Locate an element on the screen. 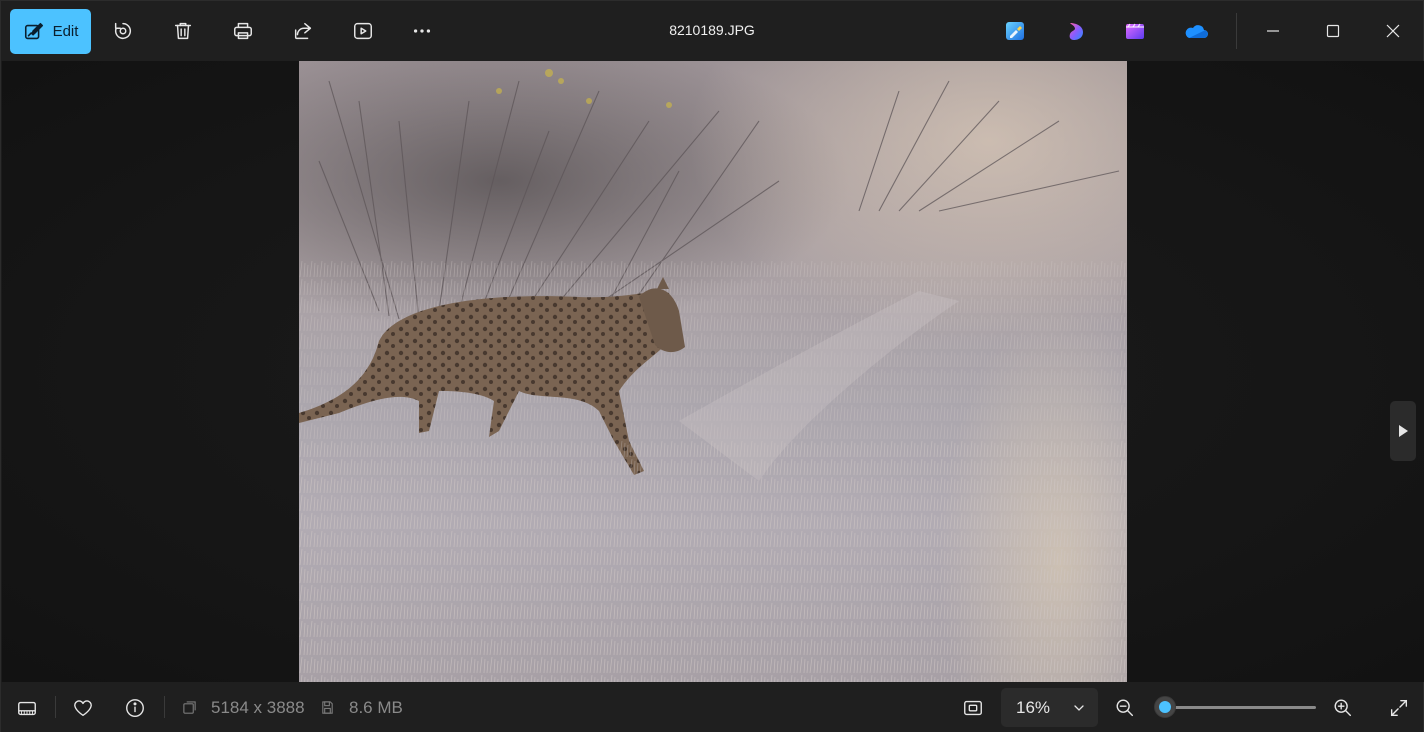 The width and height of the screenshot is (1424, 732). file-size: 8.6 MB is located at coordinates (376, 707).